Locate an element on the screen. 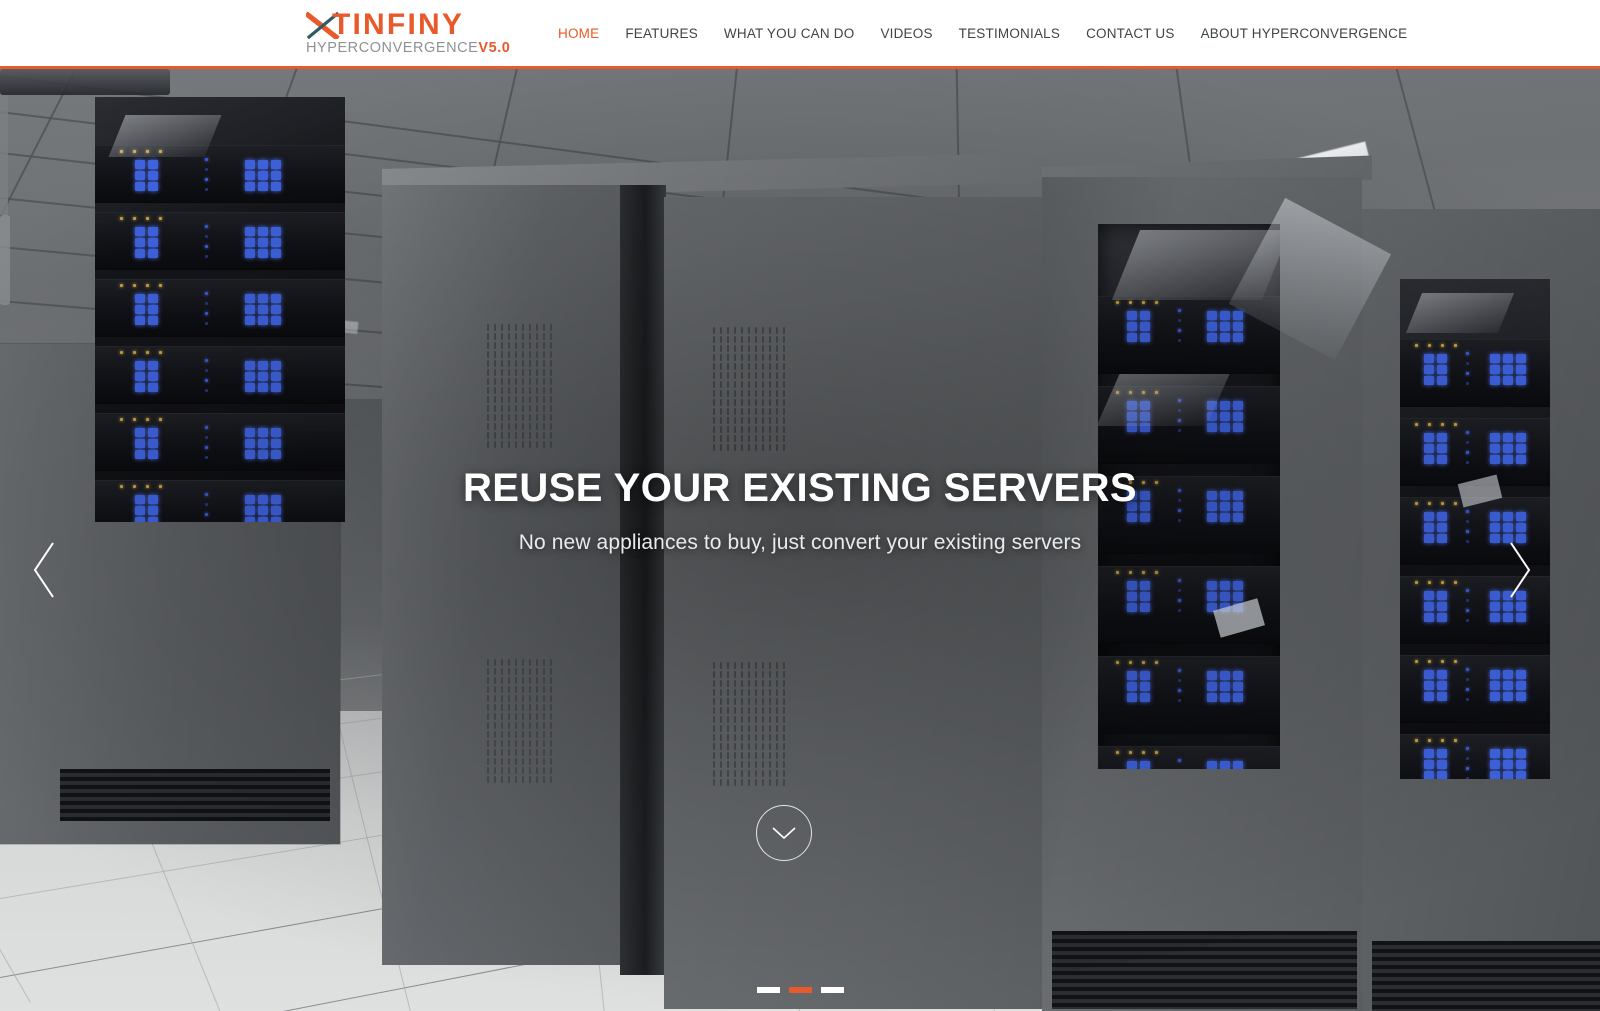 The width and height of the screenshot is (1600, 1011). logo-tagline: HYPERCONVERGENCEV5.0 is located at coordinates (408, 47).